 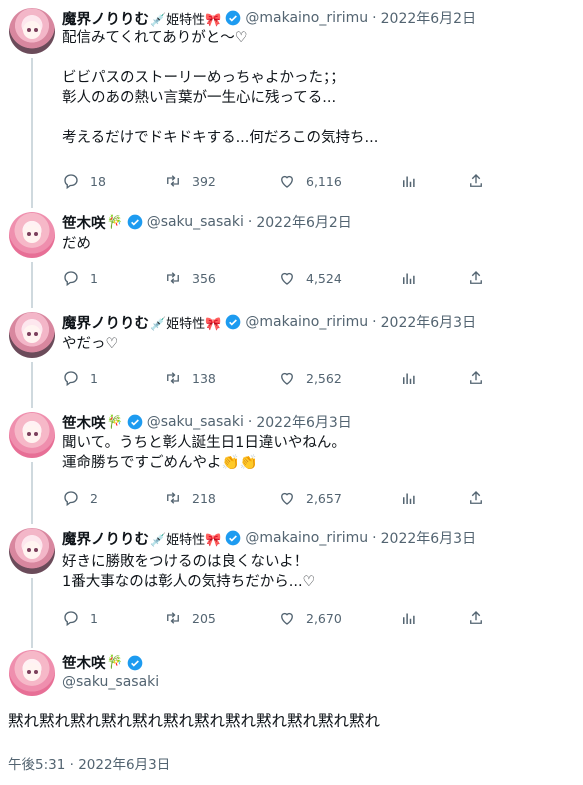 What do you see at coordinates (84, 181) in the screenshot?
I see `reply-button: 18` at bounding box center [84, 181].